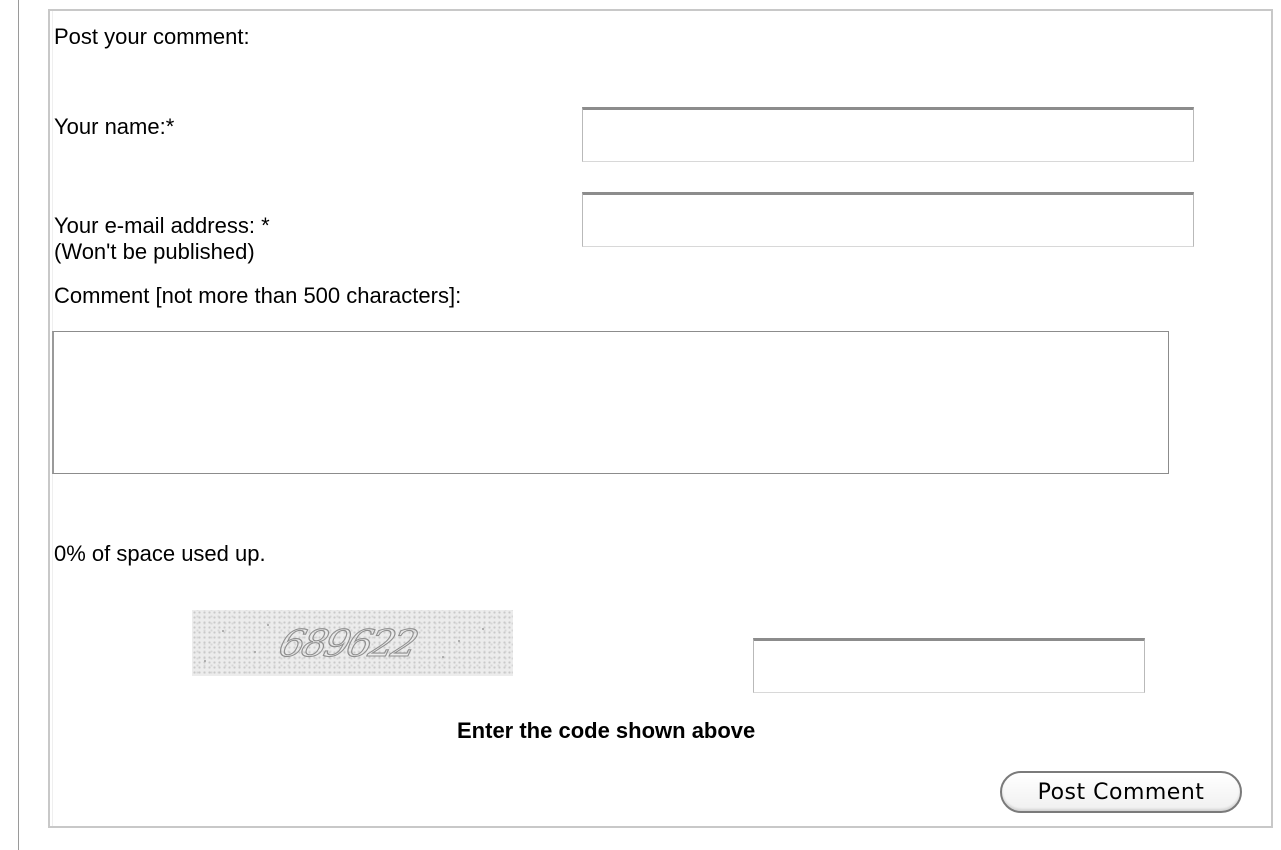 The width and height of the screenshot is (1281, 850). What do you see at coordinates (888, 219) in the screenshot?
I see `email-input` at bounding box center [888, 219].